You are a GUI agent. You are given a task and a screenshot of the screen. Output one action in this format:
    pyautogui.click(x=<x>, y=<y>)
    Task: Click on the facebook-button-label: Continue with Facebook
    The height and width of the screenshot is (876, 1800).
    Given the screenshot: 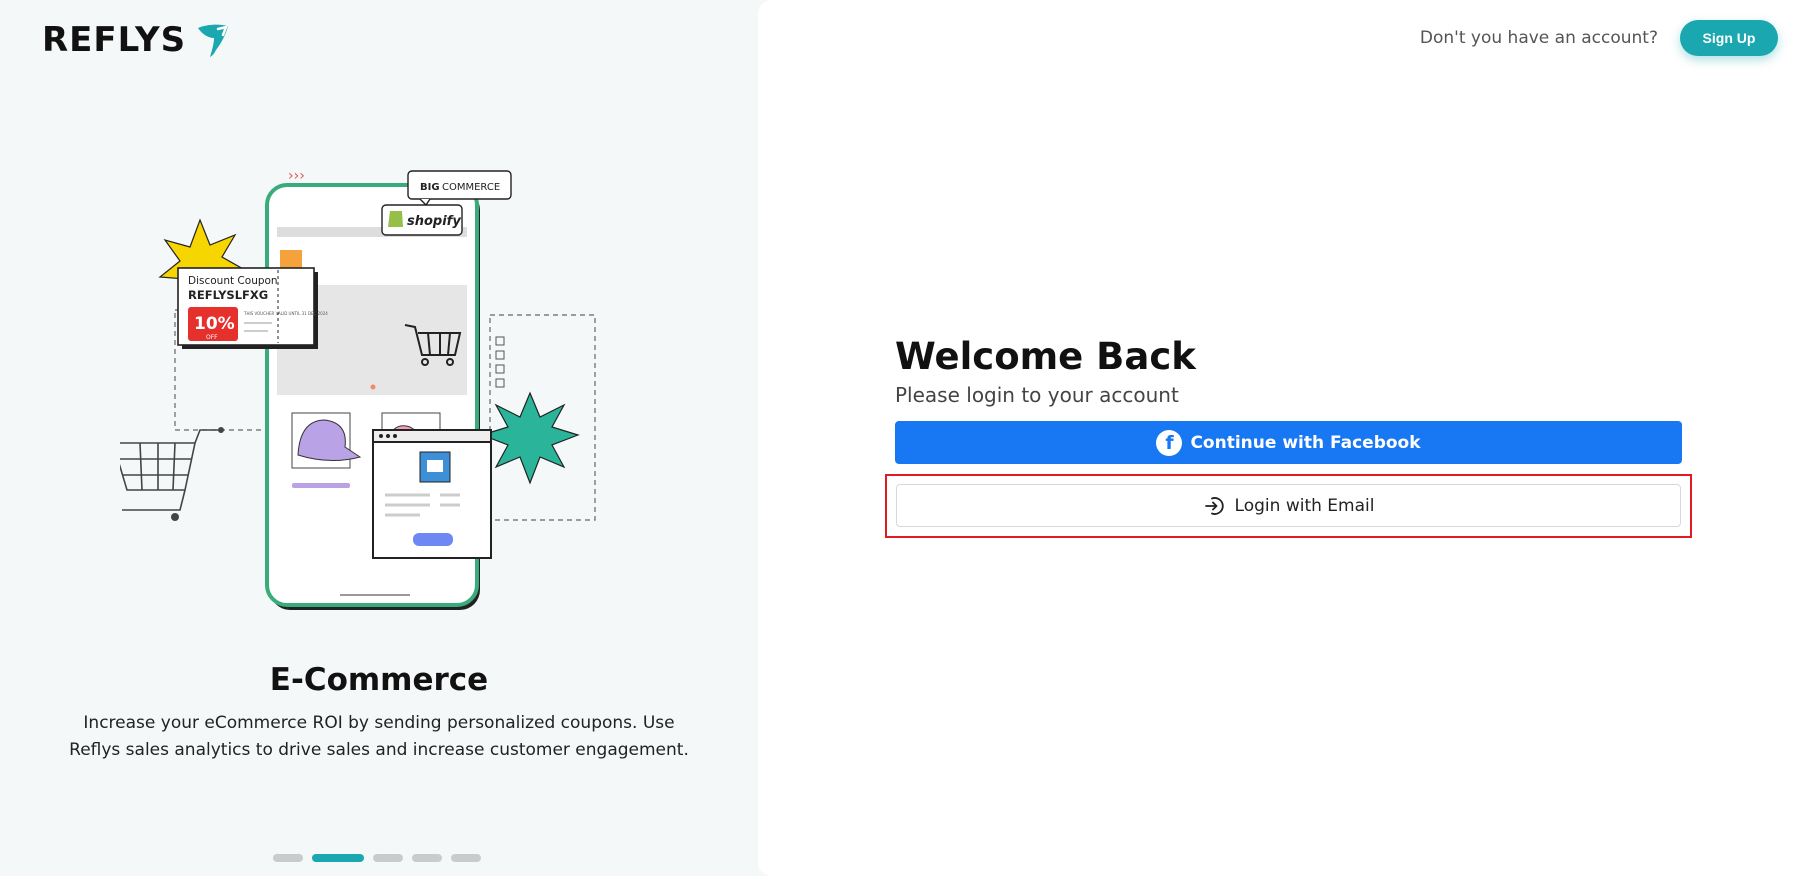 What is the action you would take?
    pyautogui.click(x=1305, y=442)
    